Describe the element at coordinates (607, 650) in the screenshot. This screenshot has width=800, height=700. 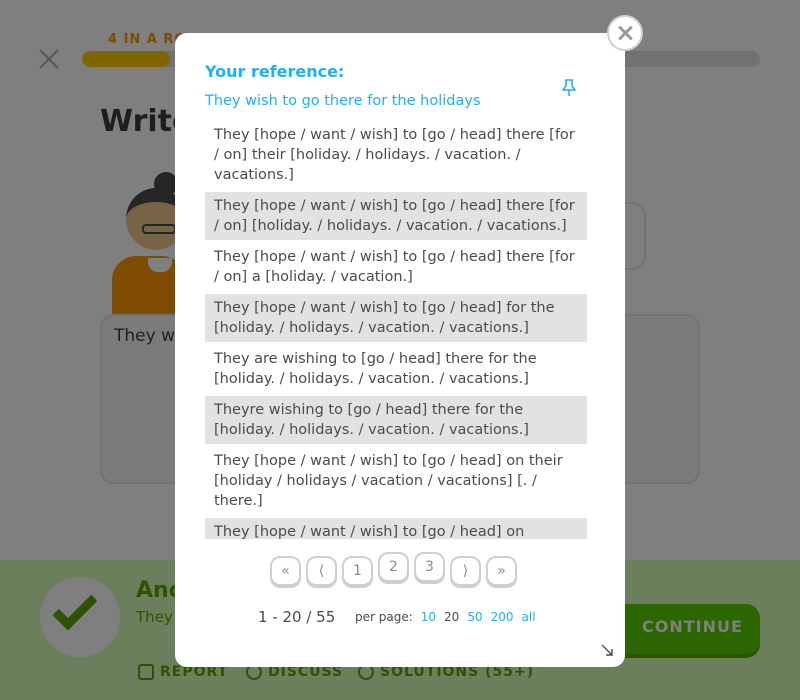
I see `resize-icon` at that location.